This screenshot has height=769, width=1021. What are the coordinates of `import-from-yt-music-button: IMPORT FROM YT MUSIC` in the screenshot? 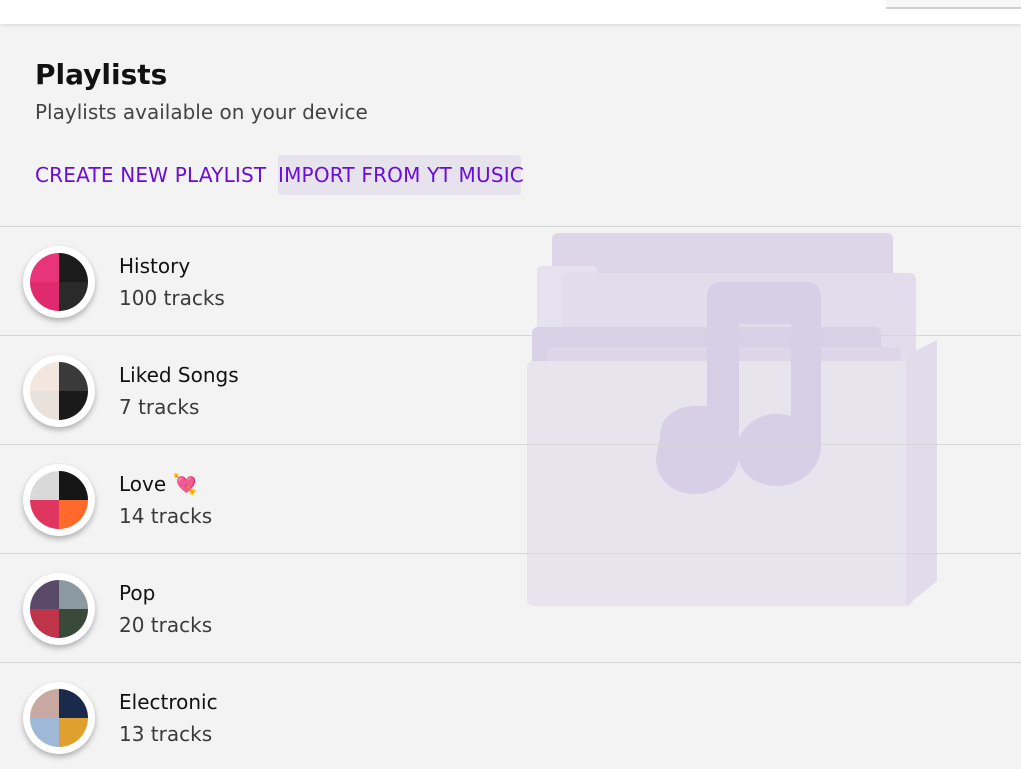 It's located at (401, 175).